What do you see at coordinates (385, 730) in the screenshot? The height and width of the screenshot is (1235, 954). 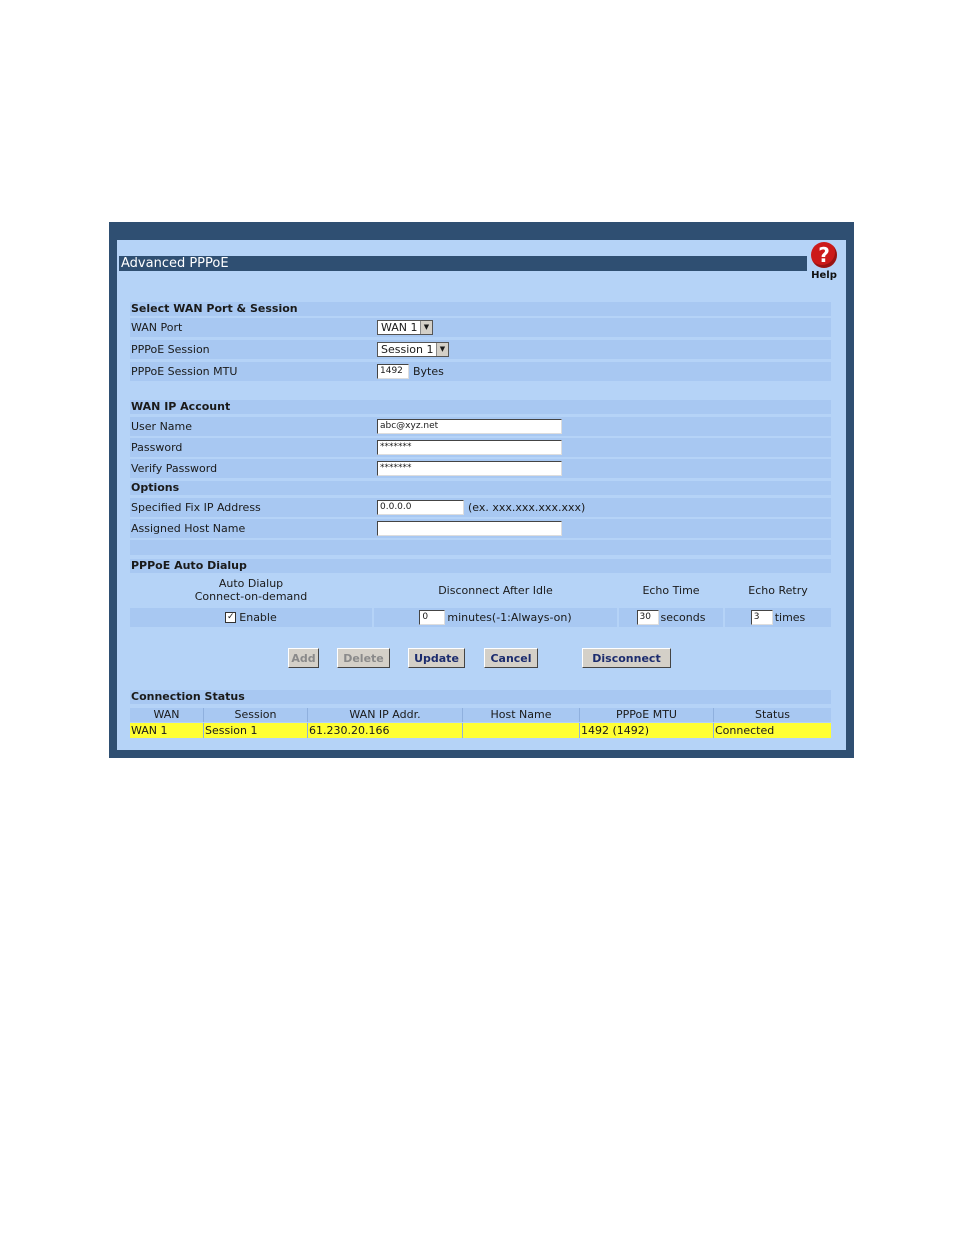 I see `cell-wan-ip: 61.230.20.166` at bounding box center [385, 730].